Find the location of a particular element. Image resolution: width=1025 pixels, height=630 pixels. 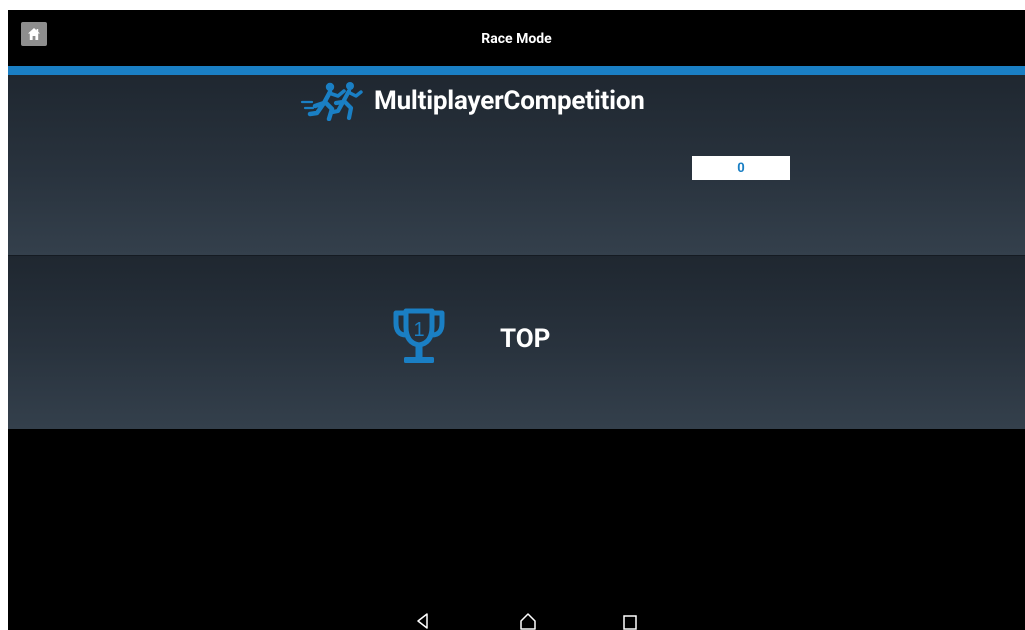

top-bar: Race Mode is located at coordinates (516, 38).